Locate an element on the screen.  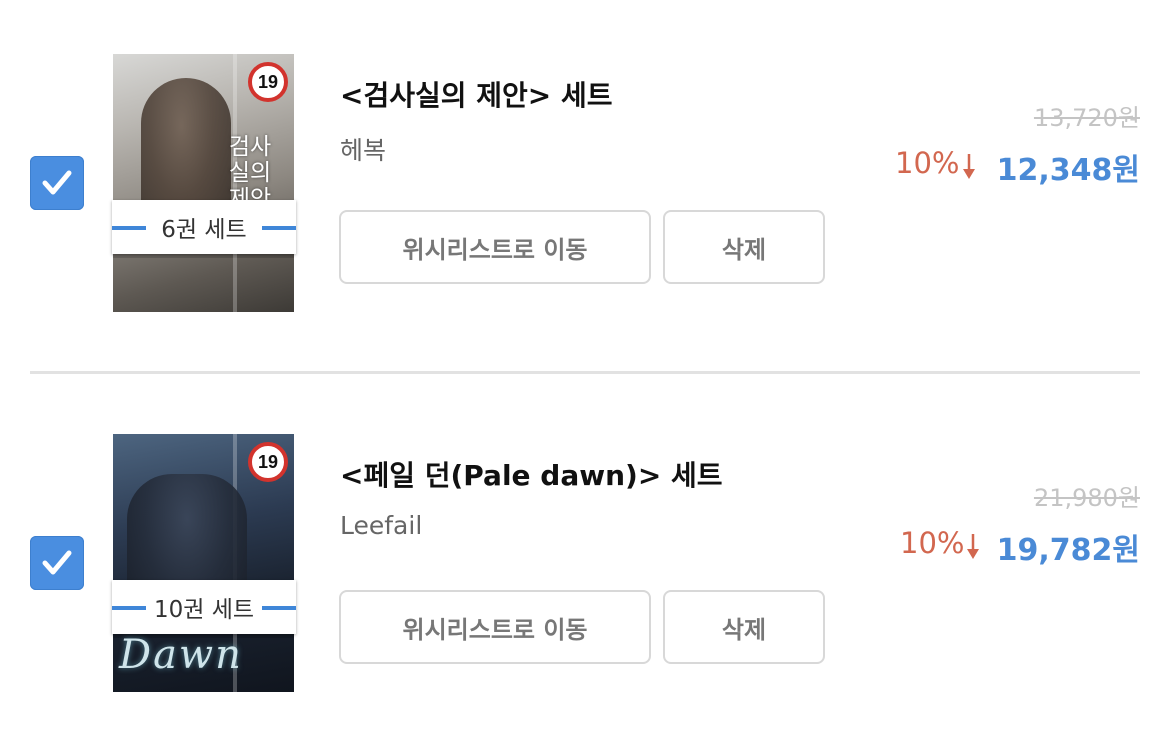
original-price: 13,720원 is located at coordinates (1086, 118).